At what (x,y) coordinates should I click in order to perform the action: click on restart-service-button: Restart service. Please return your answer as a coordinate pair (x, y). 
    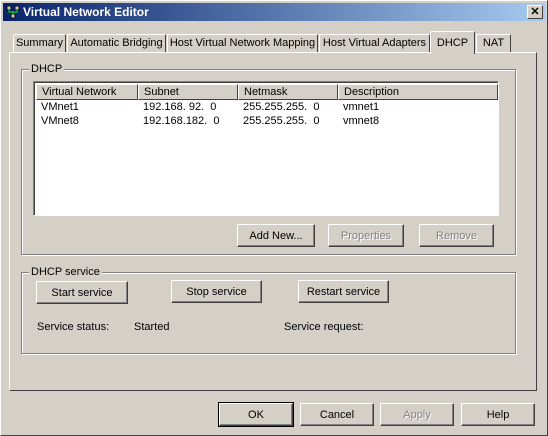
    Looking at the image, I should click on (343, 291).